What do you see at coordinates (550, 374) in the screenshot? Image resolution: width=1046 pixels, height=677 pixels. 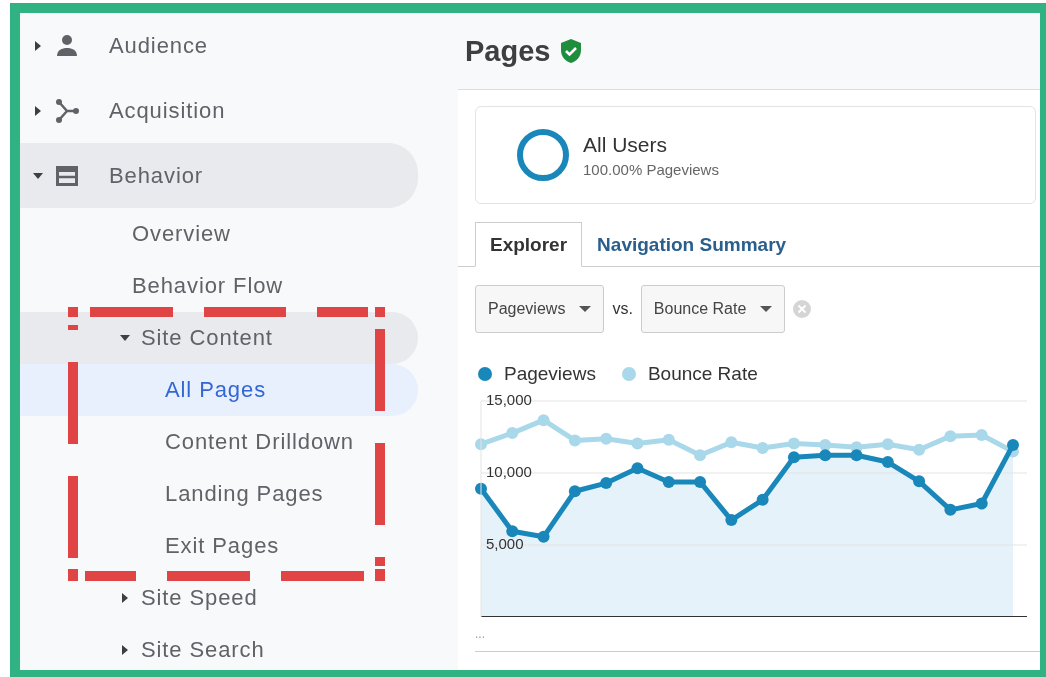 I see `legend-label: Pageviews` at bounding box center [550, 374].